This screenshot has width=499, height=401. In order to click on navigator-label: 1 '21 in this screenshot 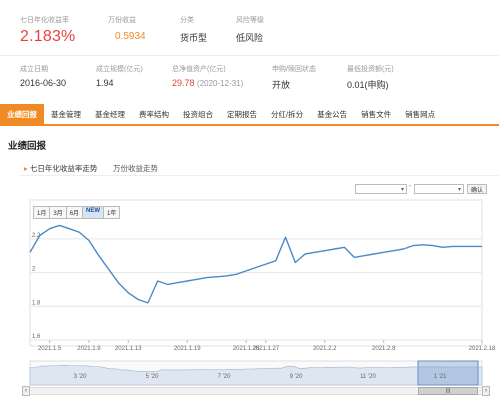, I will do `click(440, 377)`.